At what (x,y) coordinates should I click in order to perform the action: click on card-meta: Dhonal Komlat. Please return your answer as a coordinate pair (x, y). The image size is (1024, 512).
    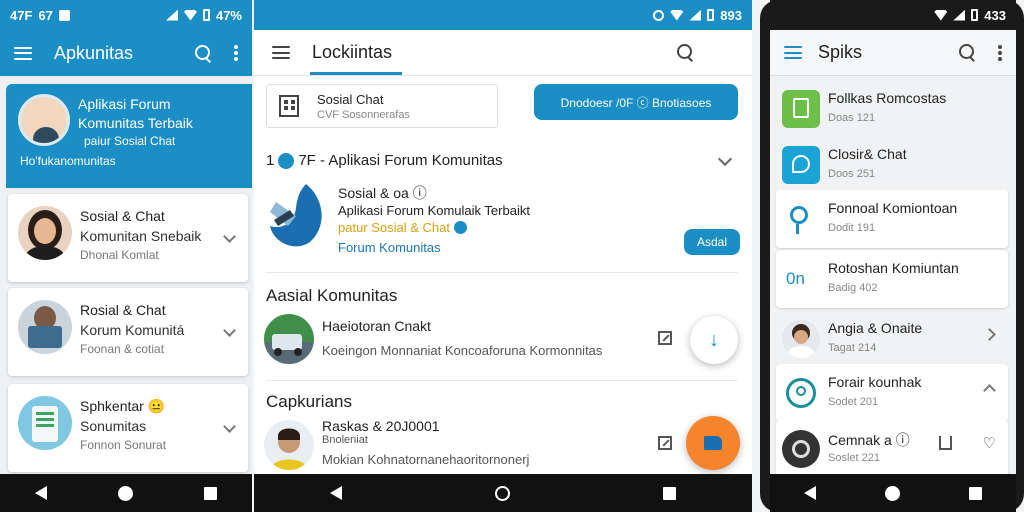
    Looking at the image, I should click on (119, 255).